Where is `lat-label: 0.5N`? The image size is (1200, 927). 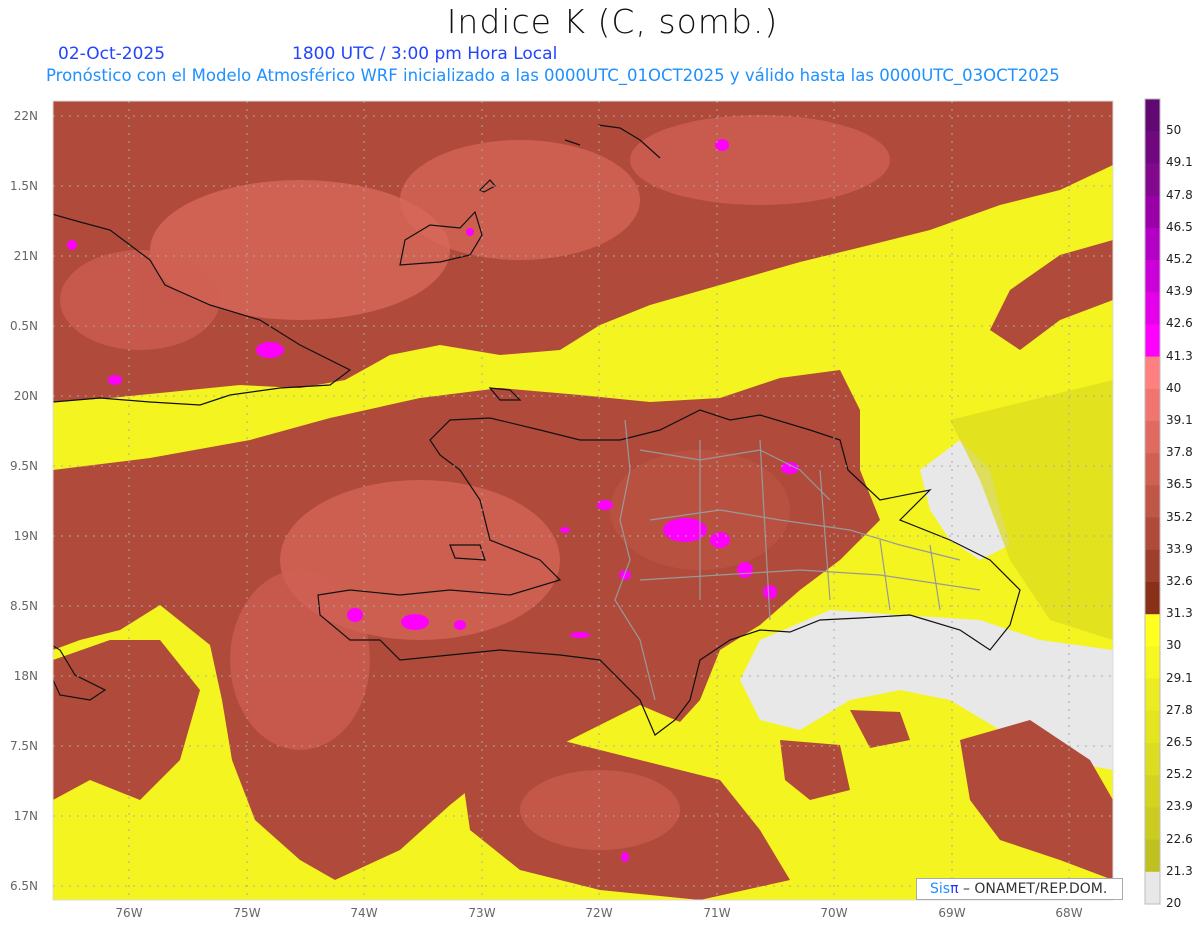
lat-label: 0.5N is located at coordinates (23, 326).